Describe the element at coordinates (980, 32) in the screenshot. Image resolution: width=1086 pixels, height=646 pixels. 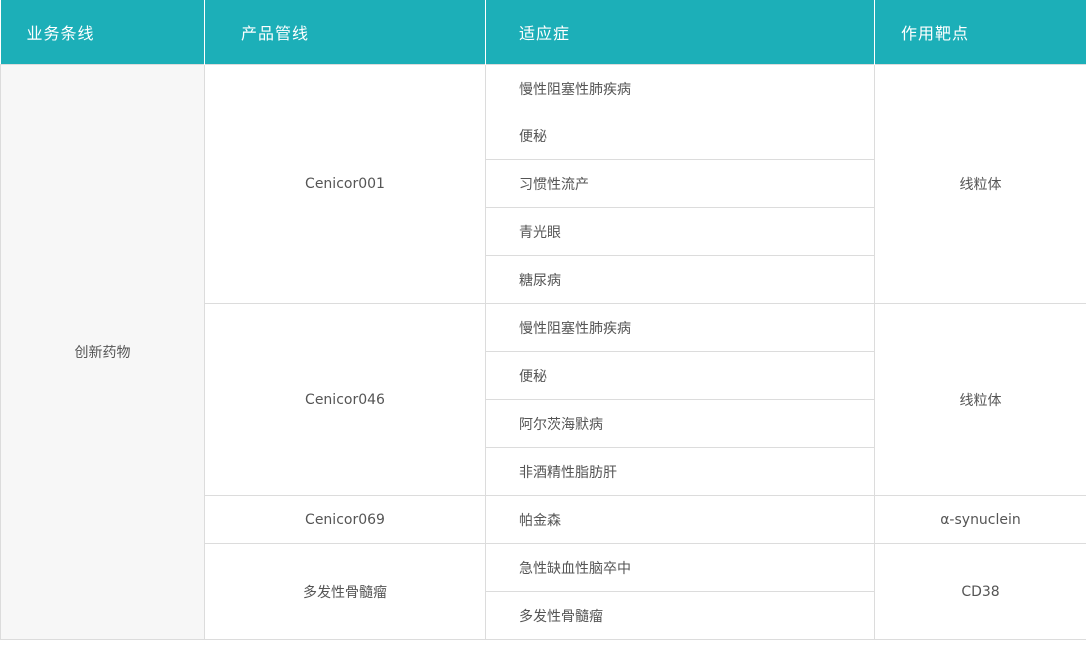
I see `header-target: 作用靶点` at that location.